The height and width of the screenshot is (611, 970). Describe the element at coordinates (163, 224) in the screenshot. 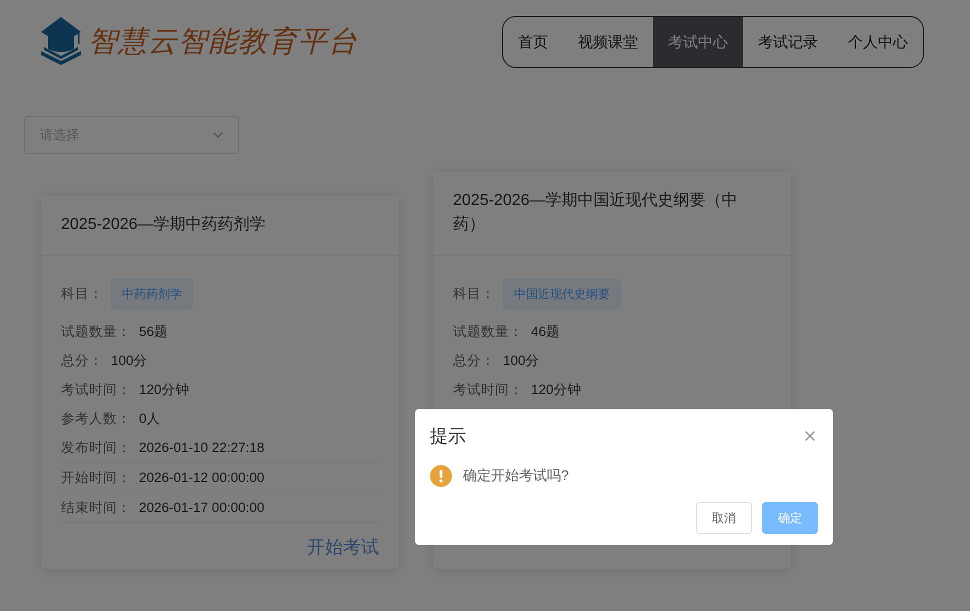

I see `exam-title: 2025-2026—学期中药药剂学` at that location.